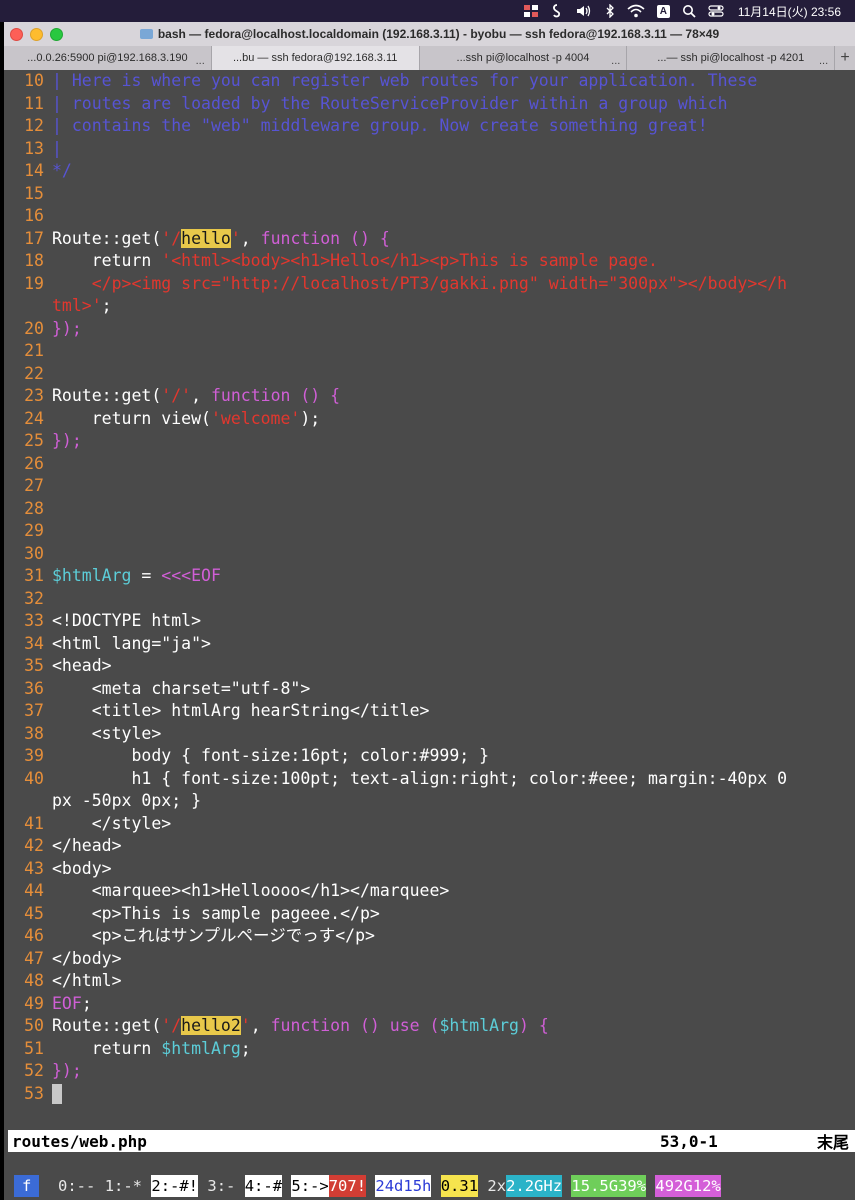 This screenshot has height=1200, width=855. I want to click on line-number: 15, so click(34, 193).